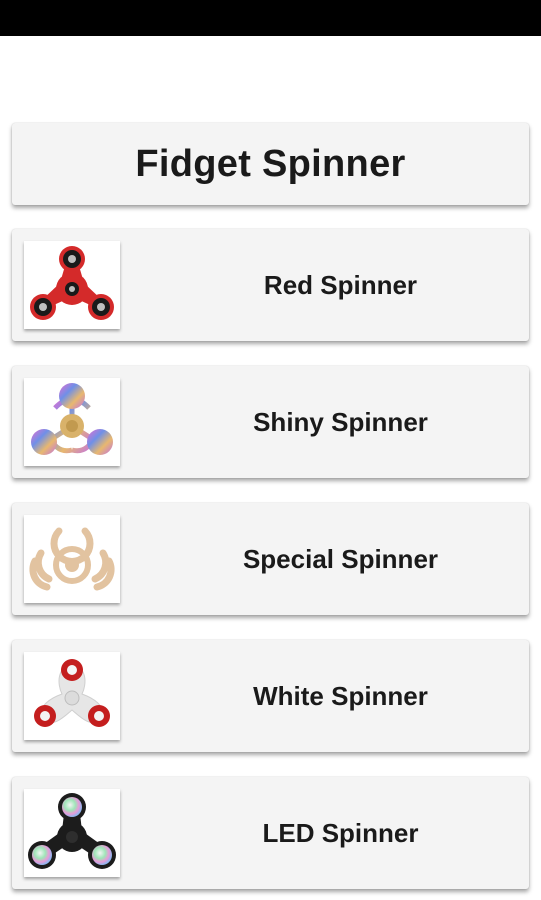  Describe the element at coordinates (72, 693) in the screenshot. I see `white-spinner-icon` at that location.